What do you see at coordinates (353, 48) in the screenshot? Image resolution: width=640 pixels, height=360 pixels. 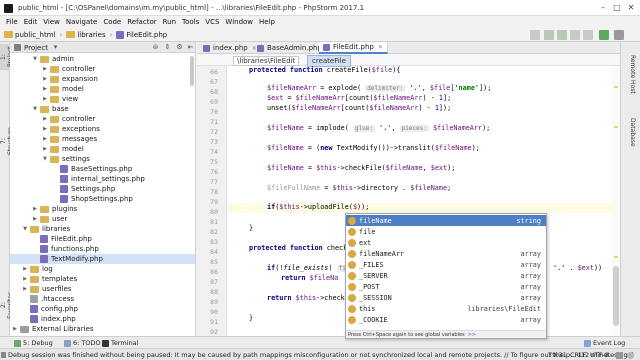 I see `tab-fileedit-php: FileEdit.php ✕` at bounding box center [353, 48].